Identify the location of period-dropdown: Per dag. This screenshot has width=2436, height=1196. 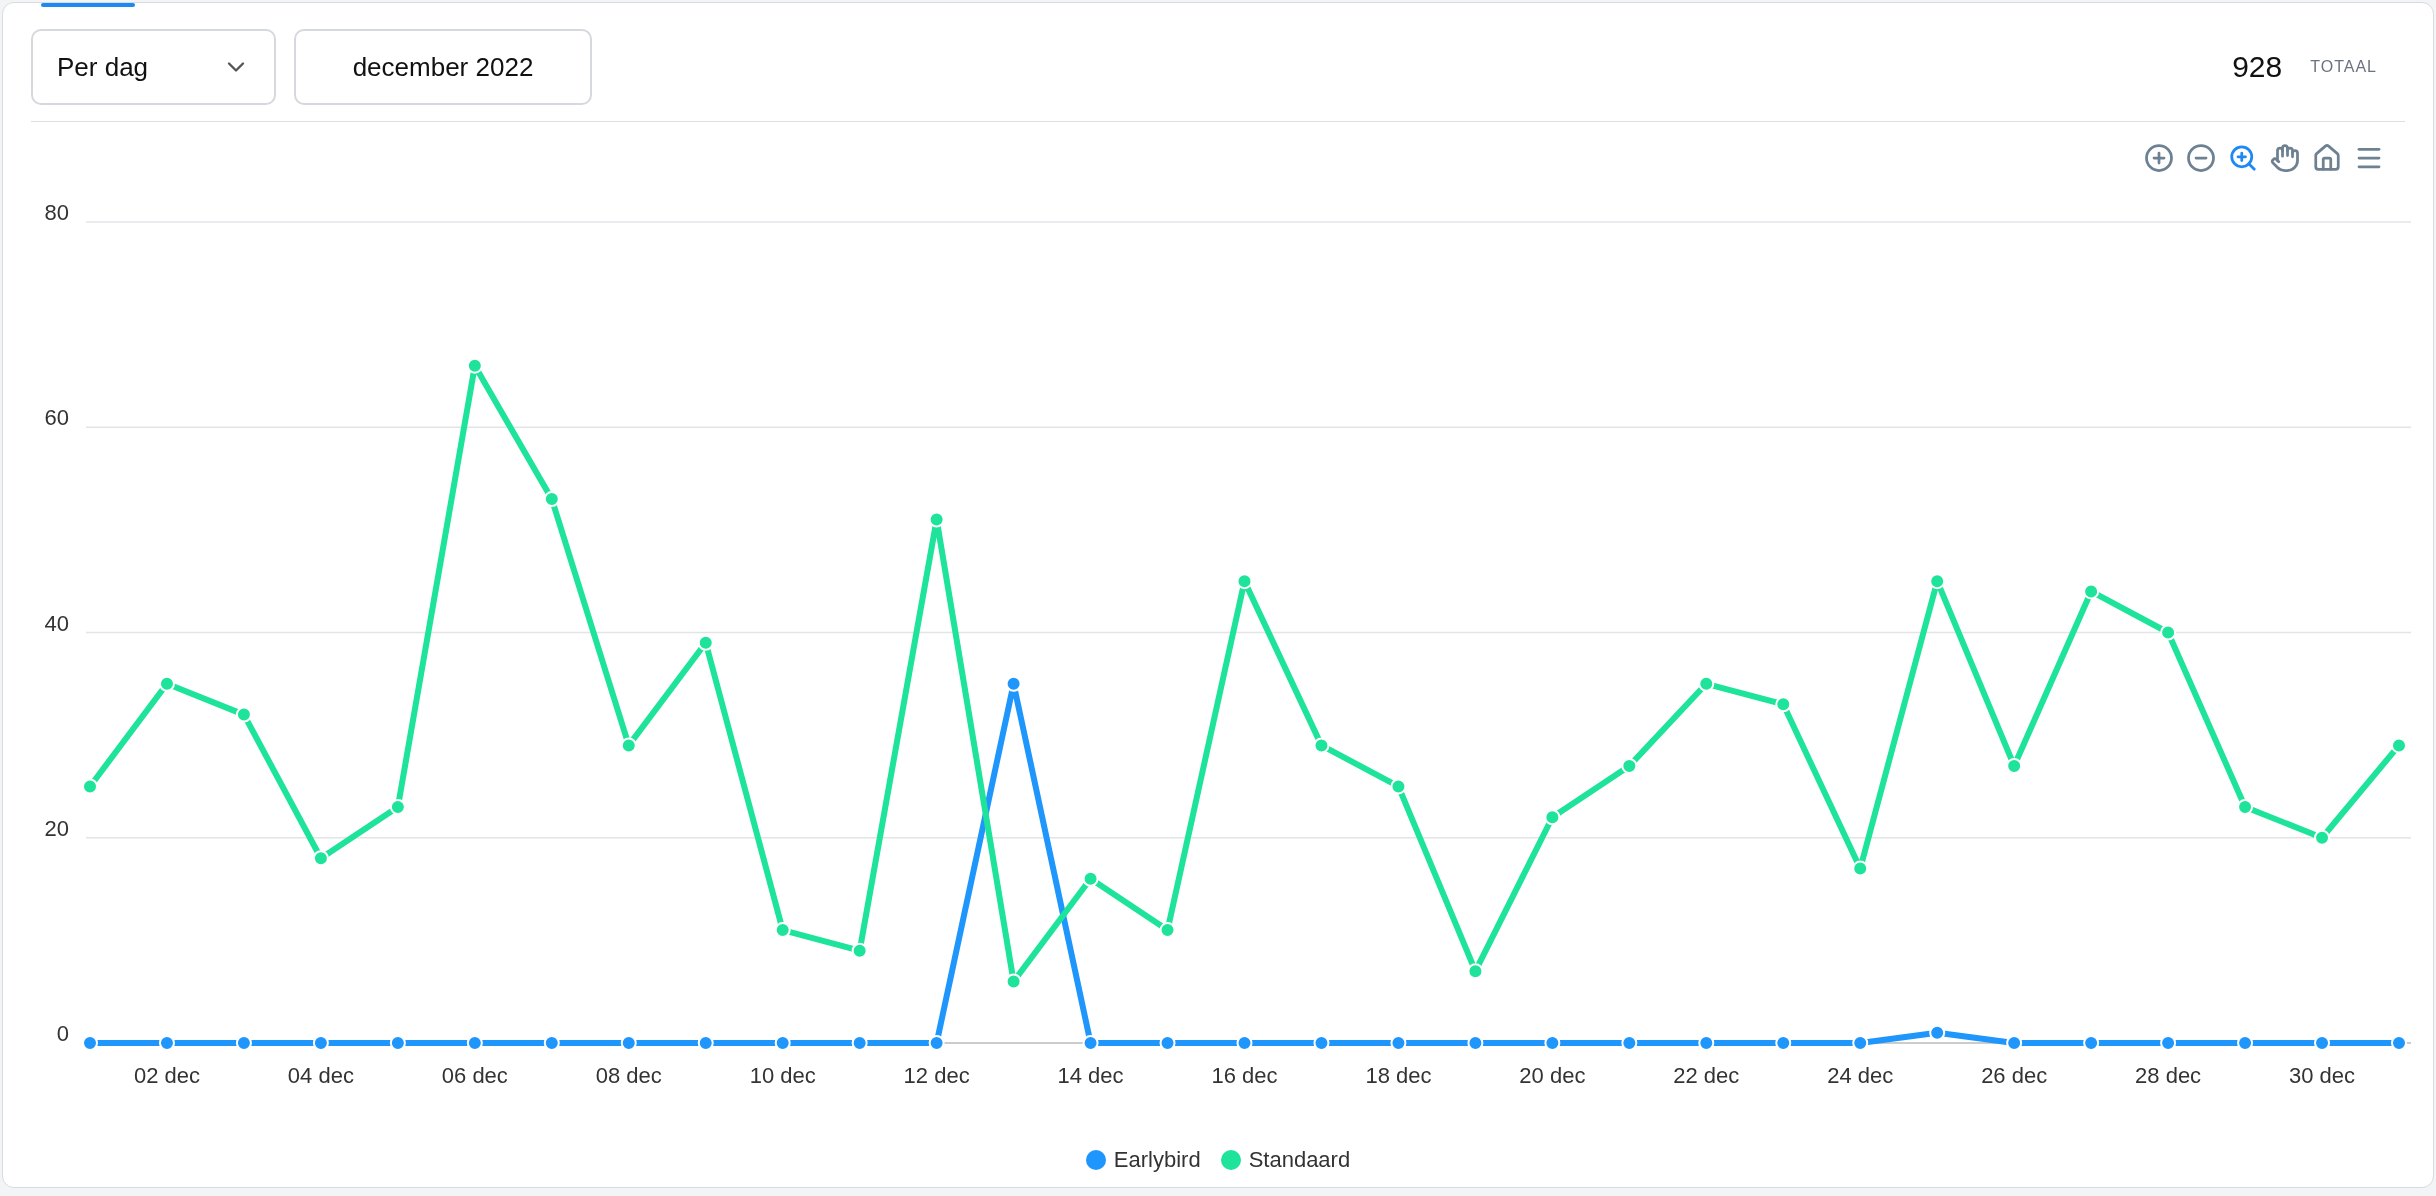
(153, 67).